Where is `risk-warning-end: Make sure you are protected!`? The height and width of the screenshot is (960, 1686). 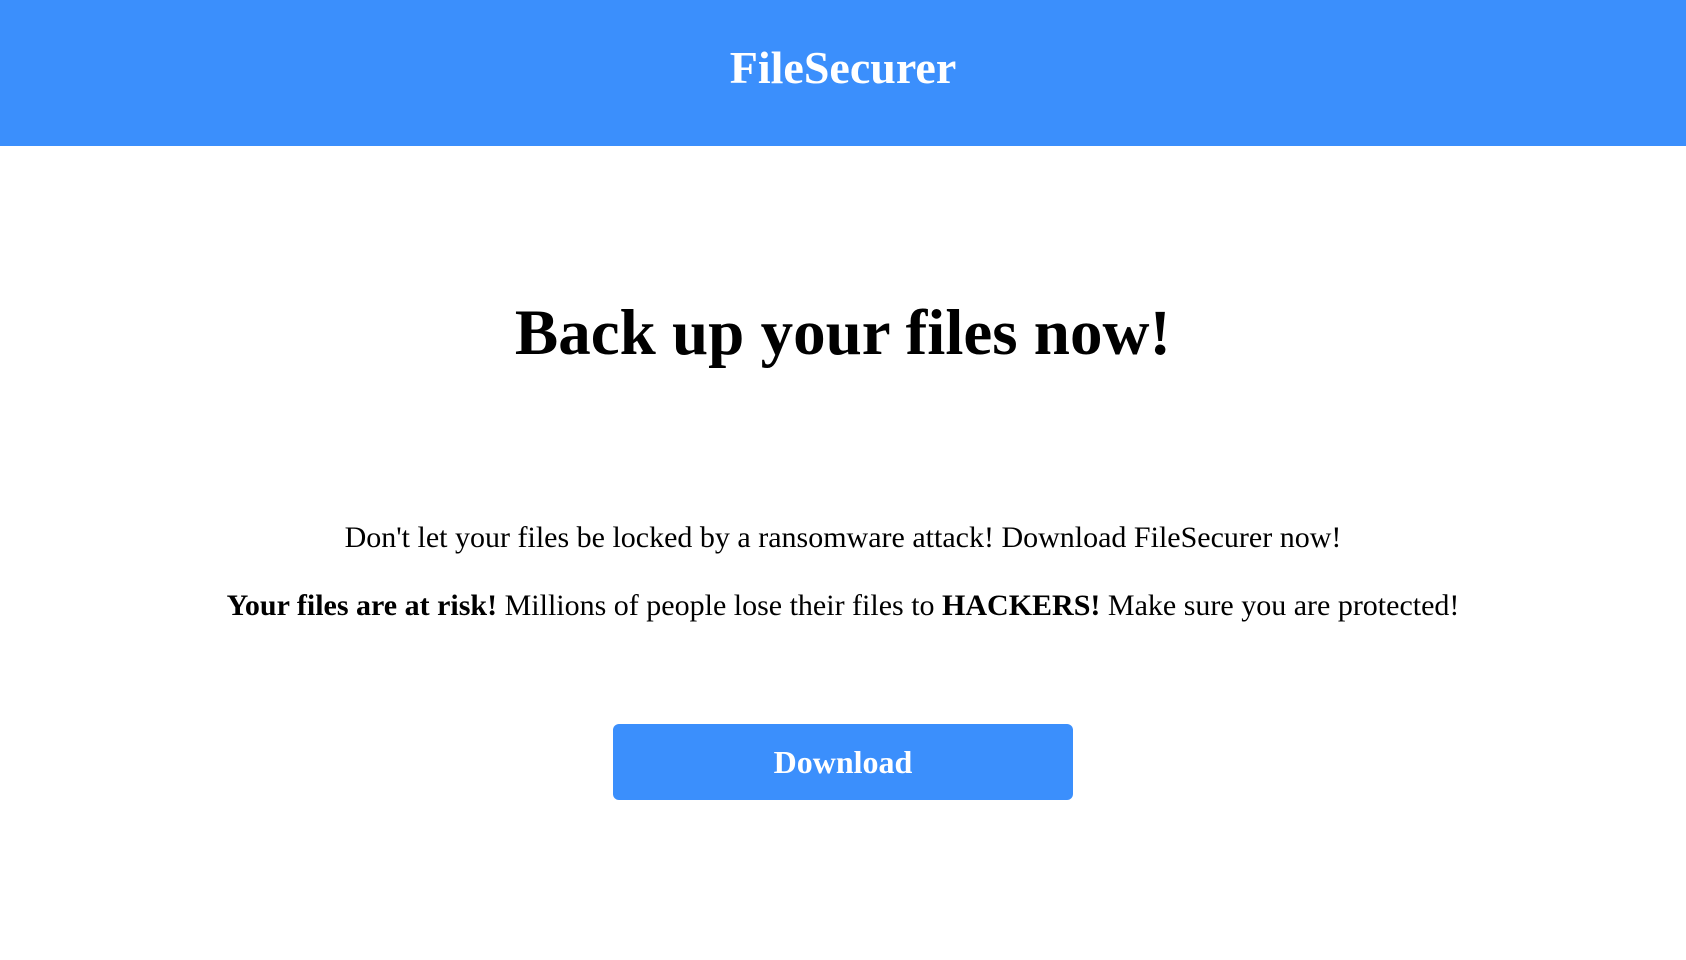
risk-warning-end: Make sure you are protected! is located at coordinates (1280, 605).